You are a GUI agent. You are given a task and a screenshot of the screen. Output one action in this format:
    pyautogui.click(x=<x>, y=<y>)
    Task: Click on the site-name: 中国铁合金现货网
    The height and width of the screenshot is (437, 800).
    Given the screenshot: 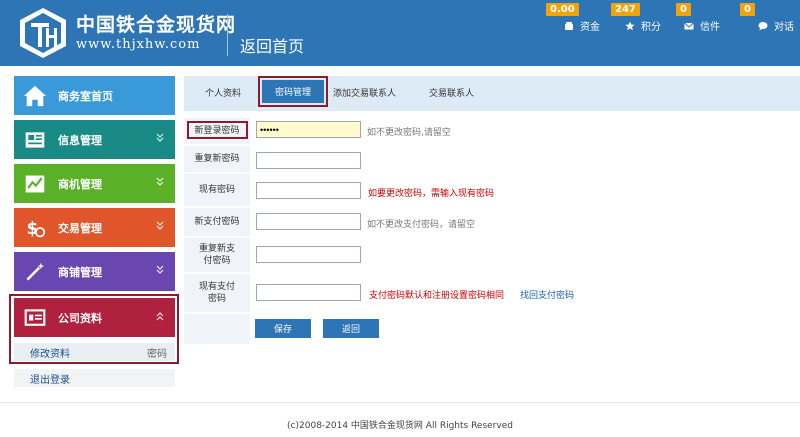 What is the action you would take?
    pyautogui.click(x=156, y=25)
    